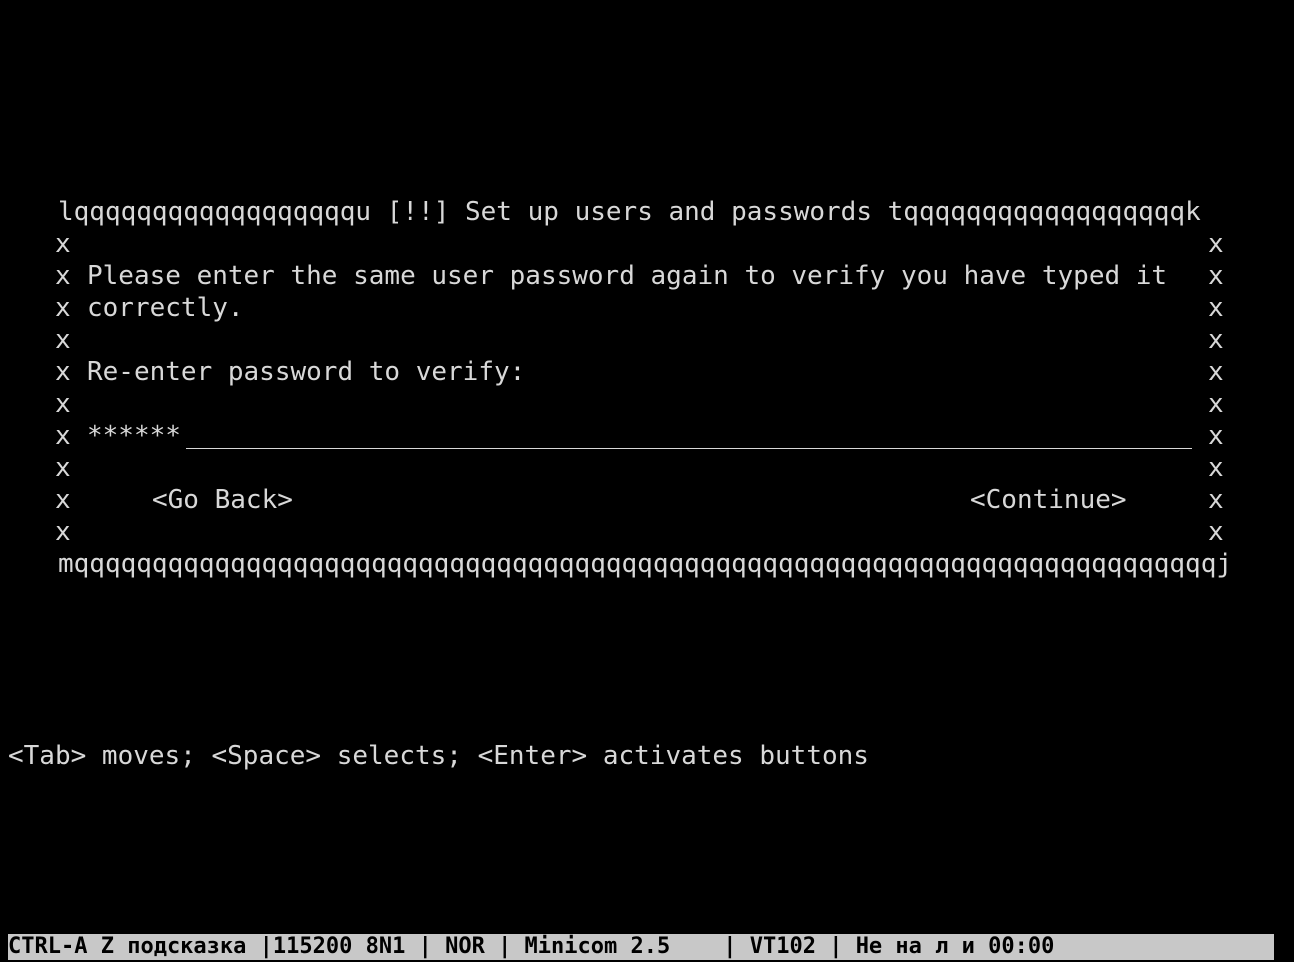 The image size is (1294, 962). I want to click on password-field-underline, so click(689, 448).